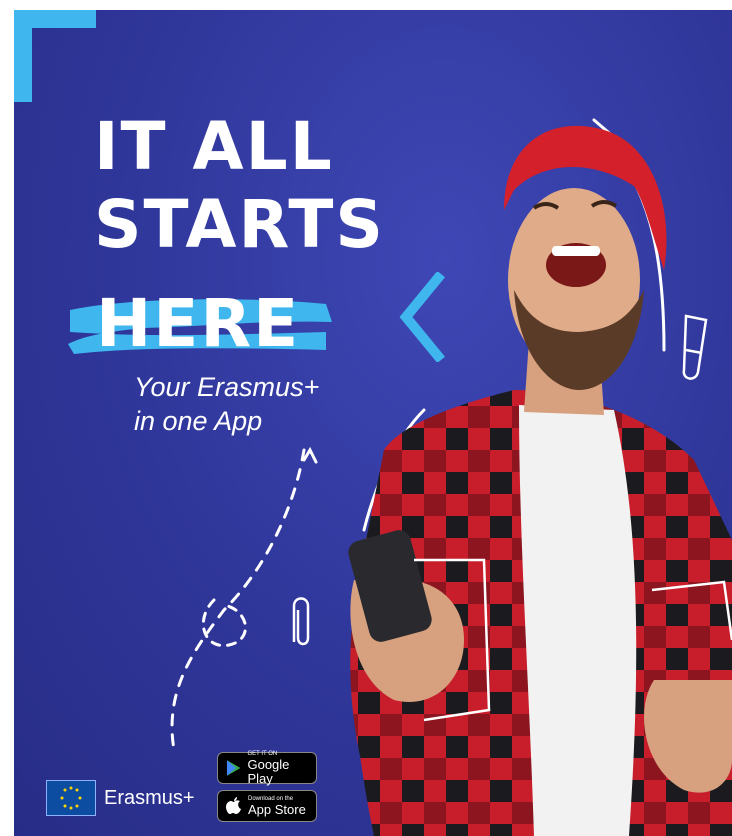  What do you see at coordinates (239, 224) in the screenshot?
I see `headline-line-2: STARTS` at bounding box center [239, 224].